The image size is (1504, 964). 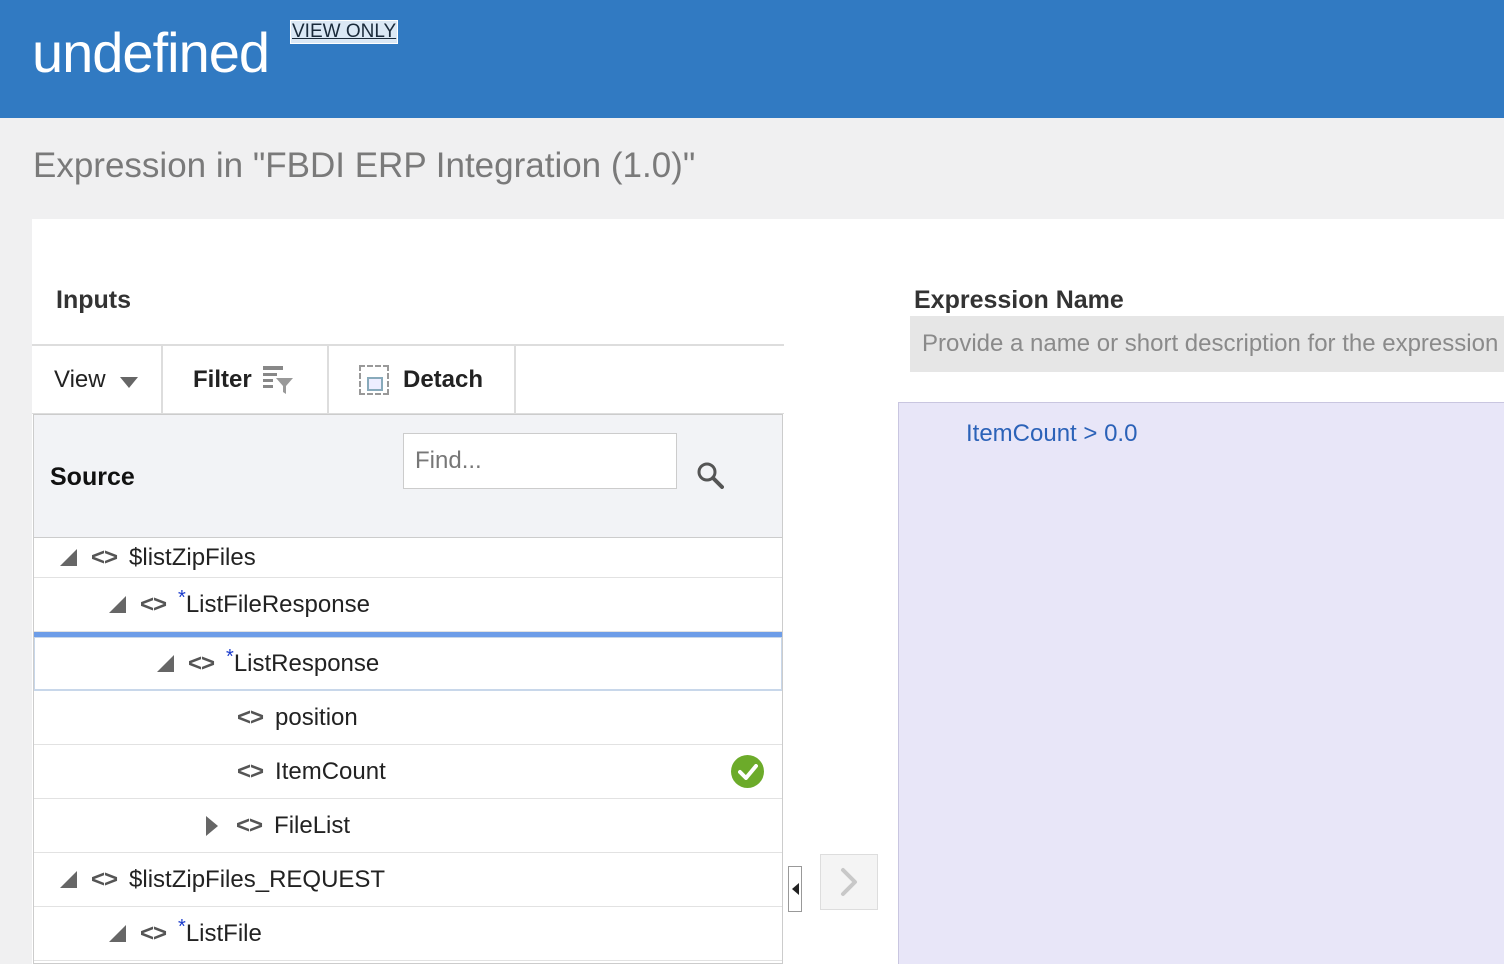 I want to click on insert-into-expression-button, so click(x=849, y=882).